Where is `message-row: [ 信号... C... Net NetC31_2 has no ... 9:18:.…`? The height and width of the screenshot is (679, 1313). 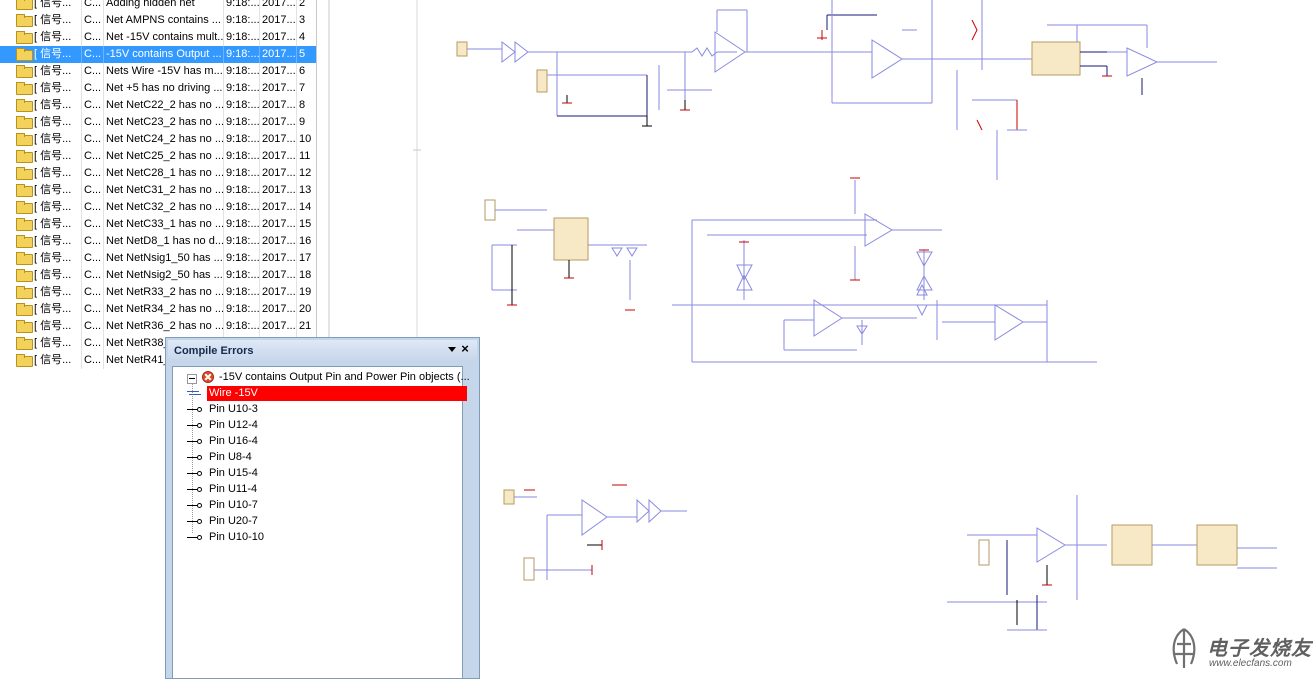
message-row: [ 信号... C... Net NetC31_2 has no ... 9:18:.… is located at coordinates (158, 190).